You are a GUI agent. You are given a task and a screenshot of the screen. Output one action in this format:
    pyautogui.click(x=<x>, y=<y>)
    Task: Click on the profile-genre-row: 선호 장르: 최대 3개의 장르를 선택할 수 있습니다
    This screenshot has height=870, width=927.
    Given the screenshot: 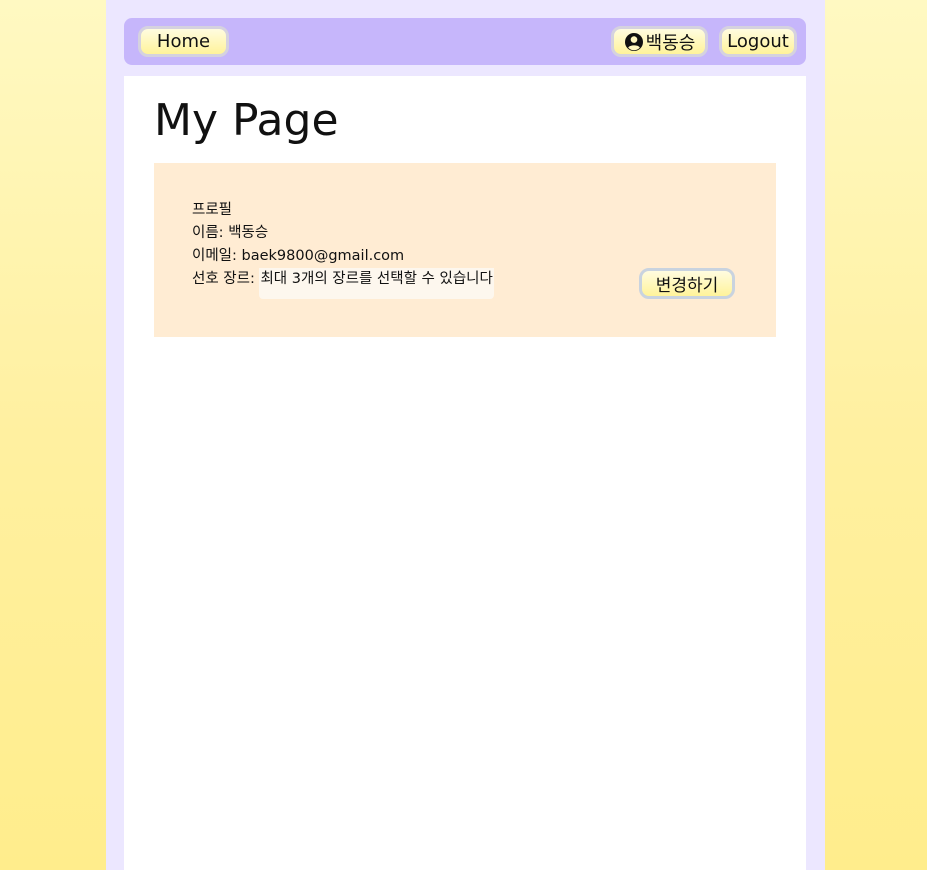 What is the action you would take?
    pyautogui.click(x=343, y=283)
    